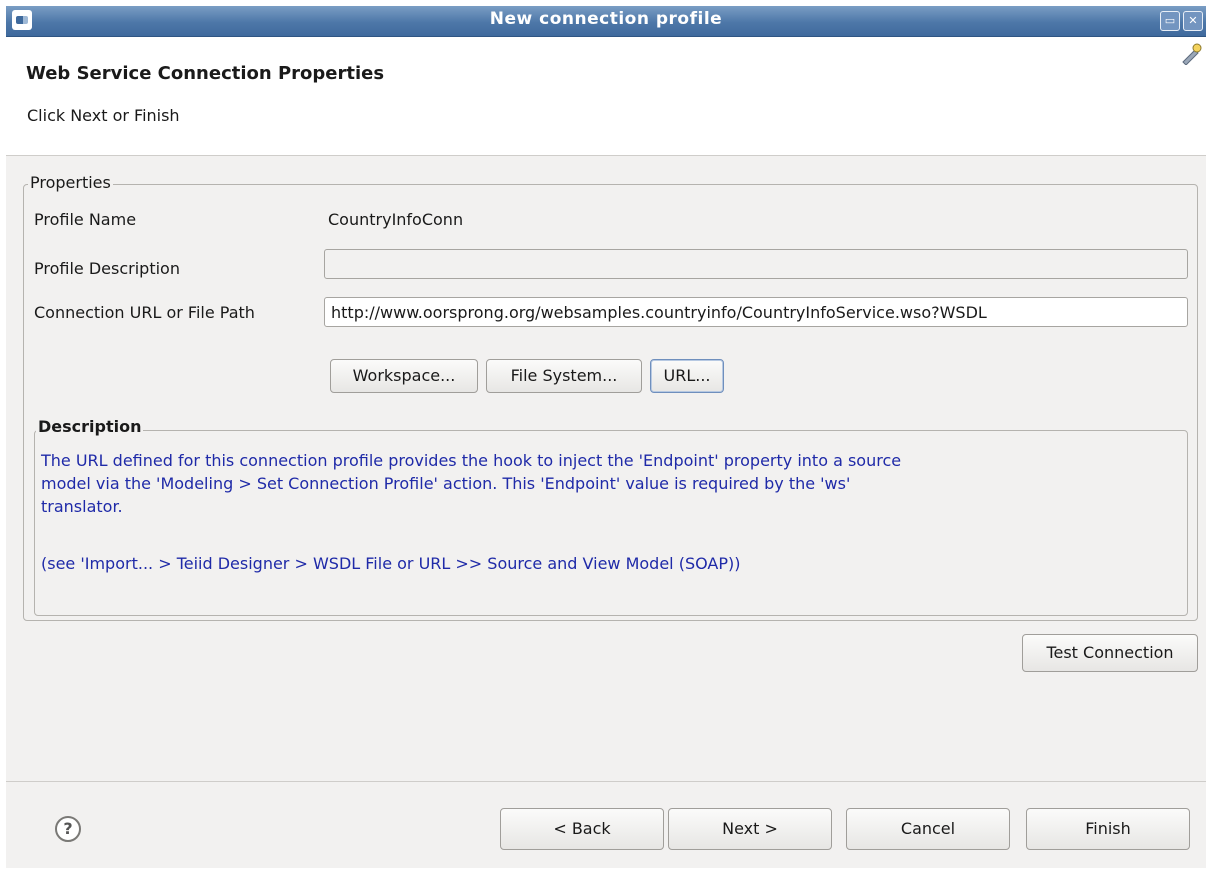  What do you see at coordinates (1170, 21) in the screenshot?
I see `maximize-button: ▭` at bounding box center [1170, 21].